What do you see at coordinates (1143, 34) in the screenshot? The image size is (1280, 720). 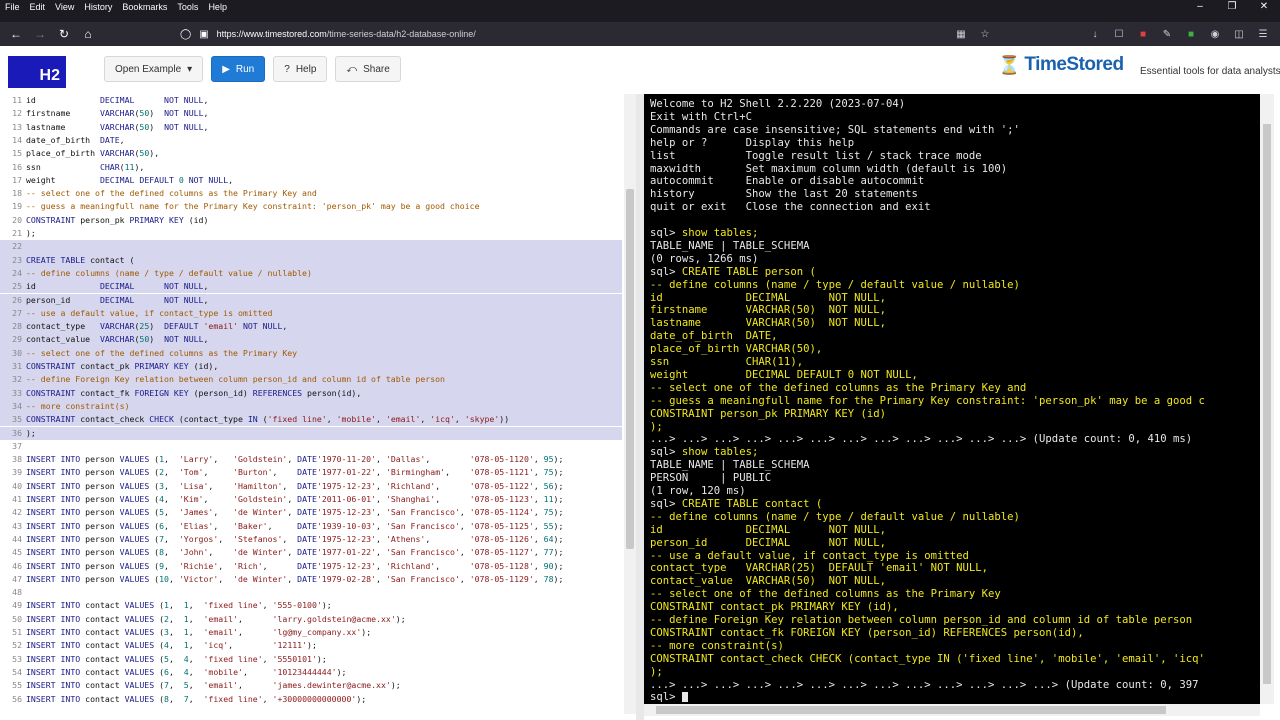 I see `addon-icon: ■` at bounding box center [1143, 34].